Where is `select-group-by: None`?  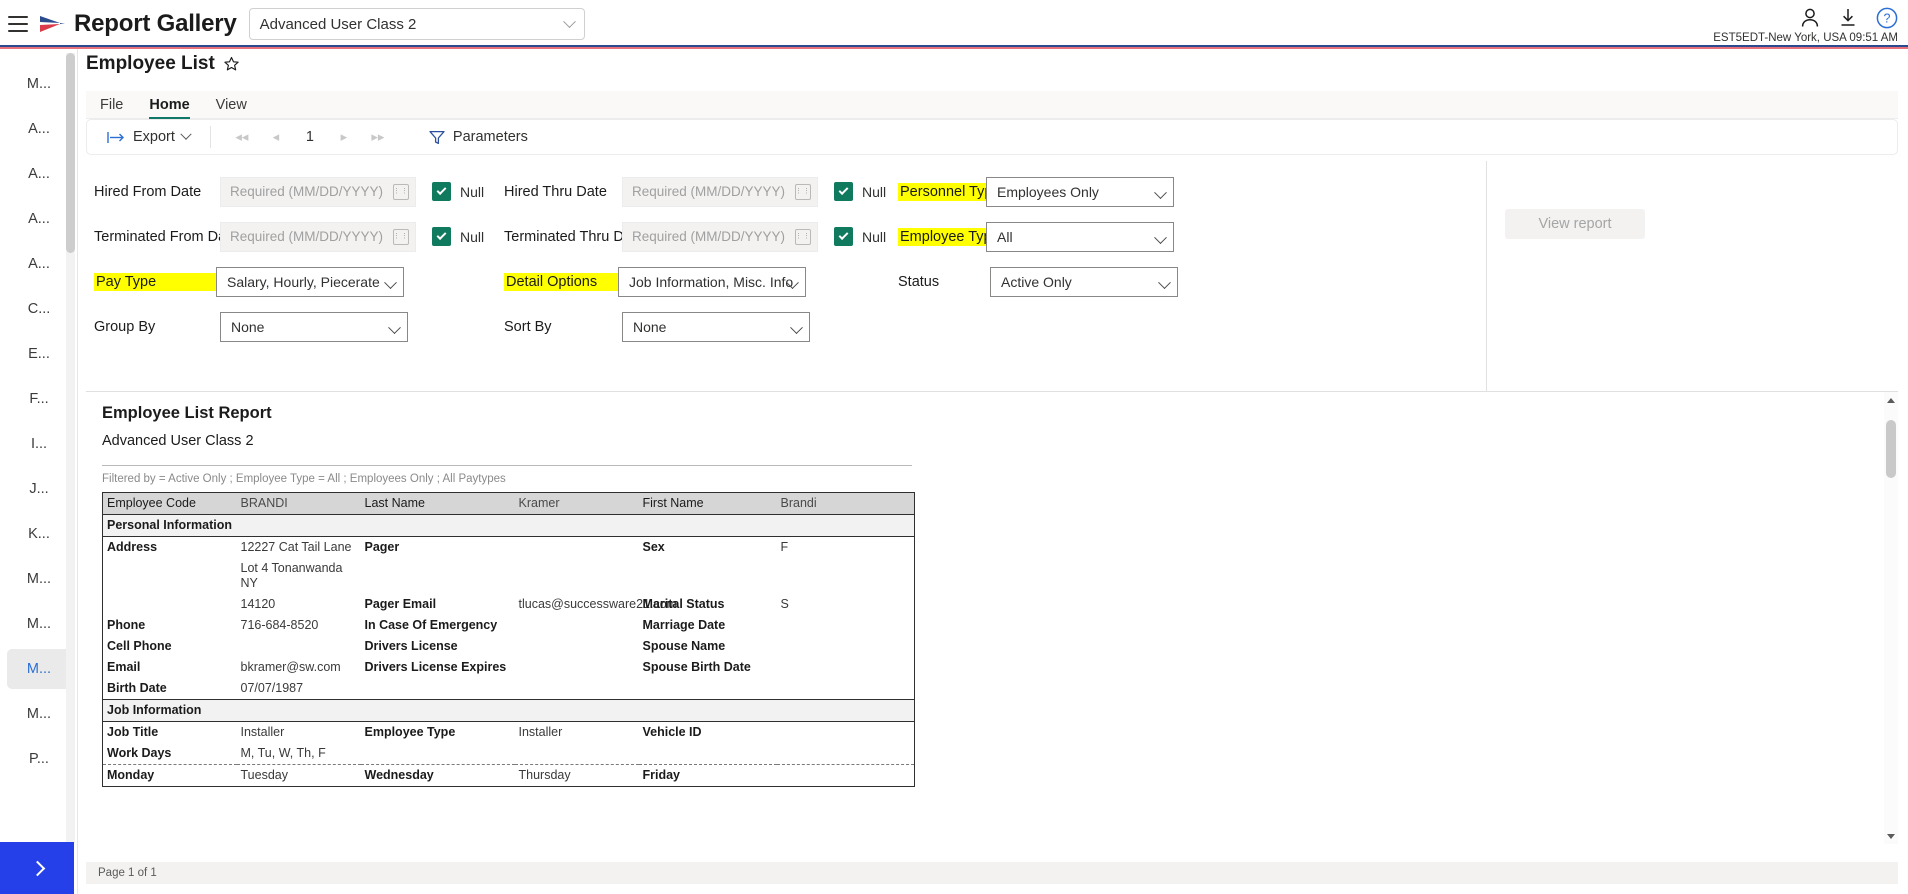 select-group-by: None is located at coordinates (314, 326).